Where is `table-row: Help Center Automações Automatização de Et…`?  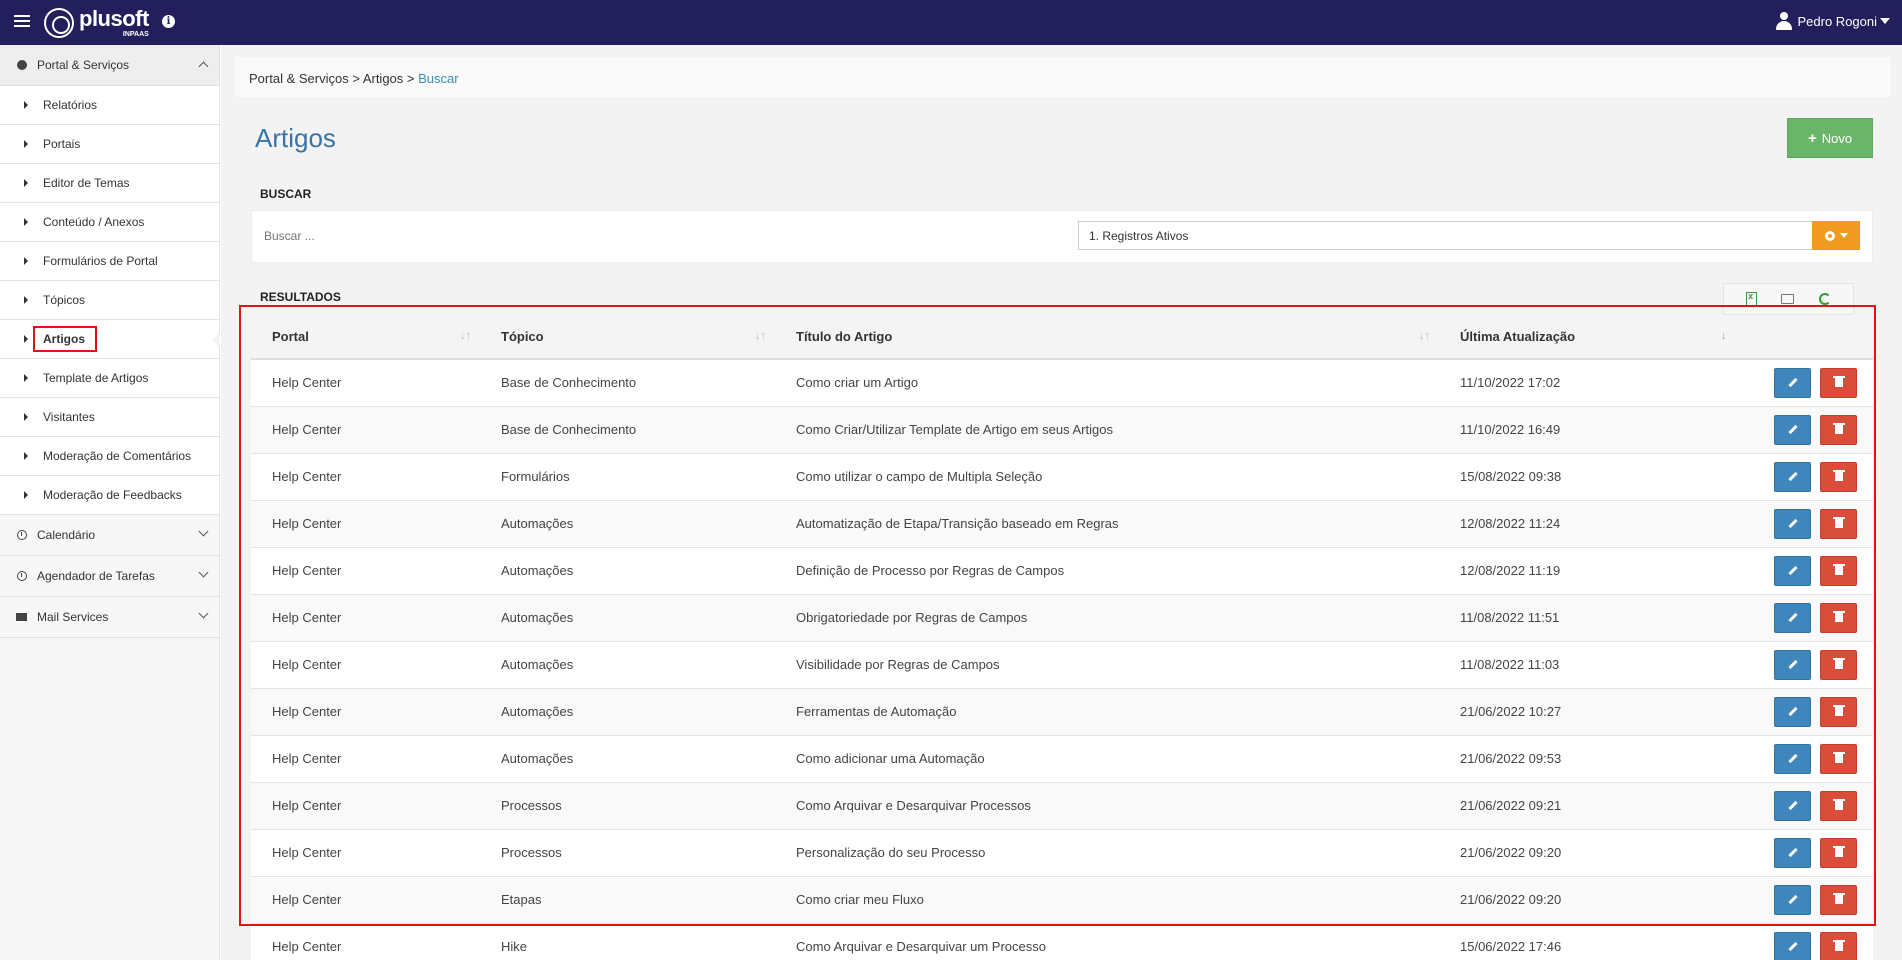
table-row: Help Center Automações Automatização de Et… is located at coordinates (1062, 523).